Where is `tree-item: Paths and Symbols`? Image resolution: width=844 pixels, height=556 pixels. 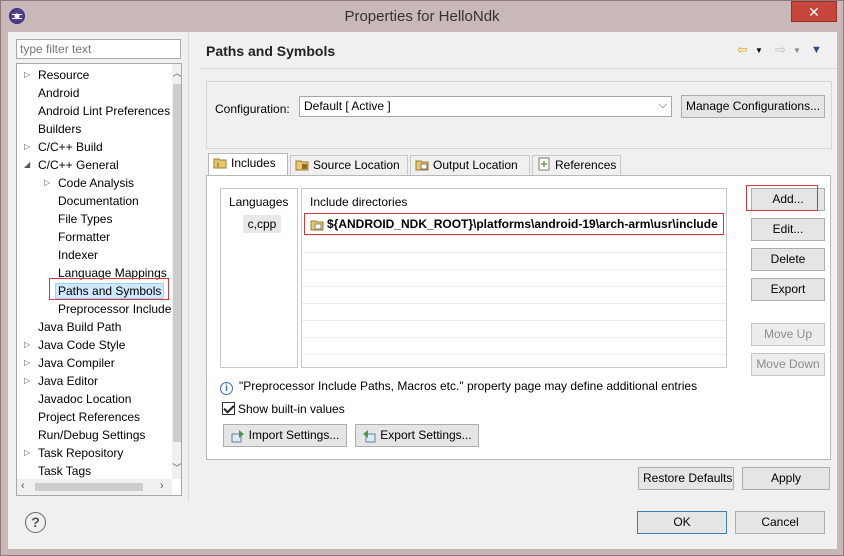
tree-item: Paths and Symbols is located at coordinates (110, 291).